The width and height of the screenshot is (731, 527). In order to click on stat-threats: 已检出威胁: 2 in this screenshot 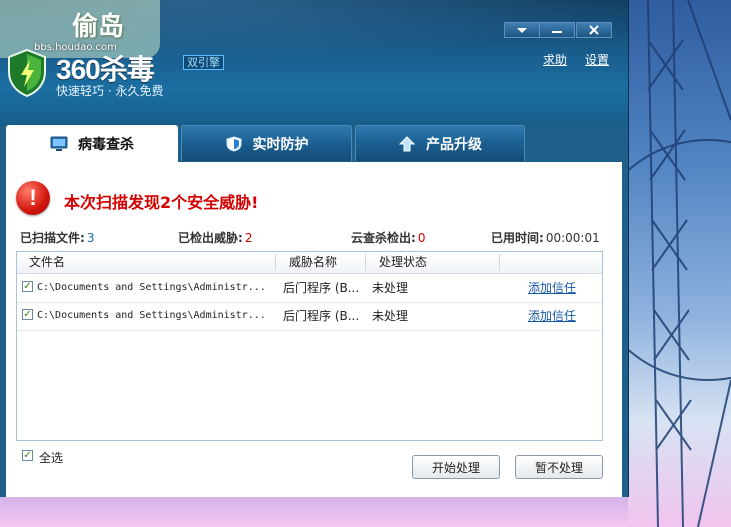, I will do `click(215, 237)`.